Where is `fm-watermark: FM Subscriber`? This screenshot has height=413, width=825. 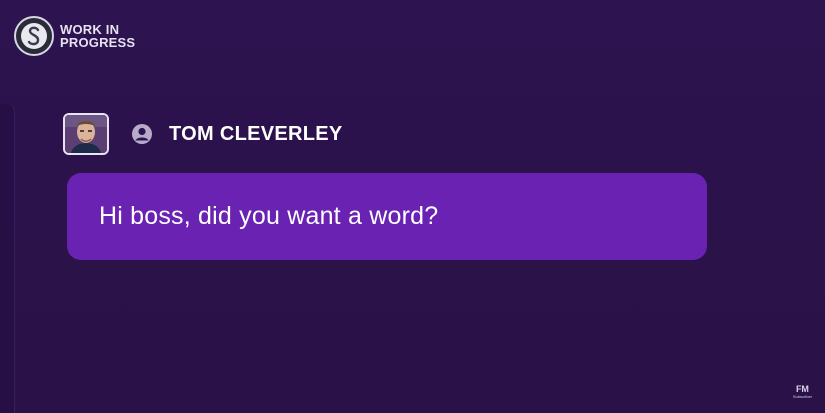
fm-watermark: FM Subscriber is located at coordinates (802, 392).